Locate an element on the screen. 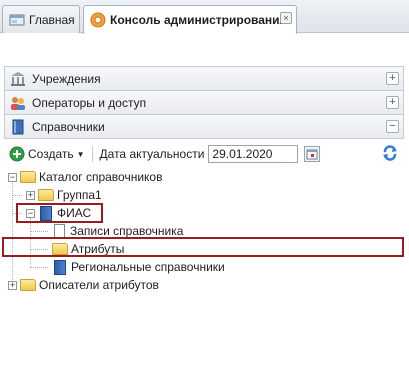  institution-icon is located at coordinates (18, 79).